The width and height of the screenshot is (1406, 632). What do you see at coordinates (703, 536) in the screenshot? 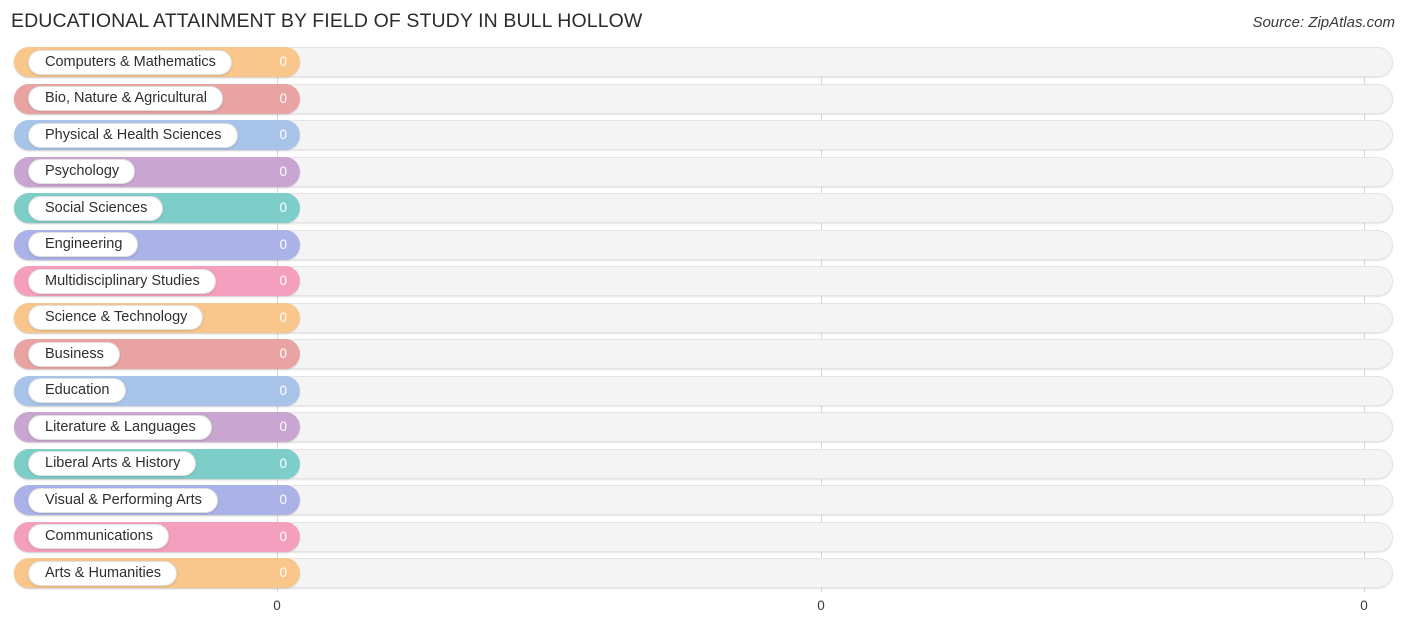
I see `table-row: 0 Communications` at bounding box center [703, 536].